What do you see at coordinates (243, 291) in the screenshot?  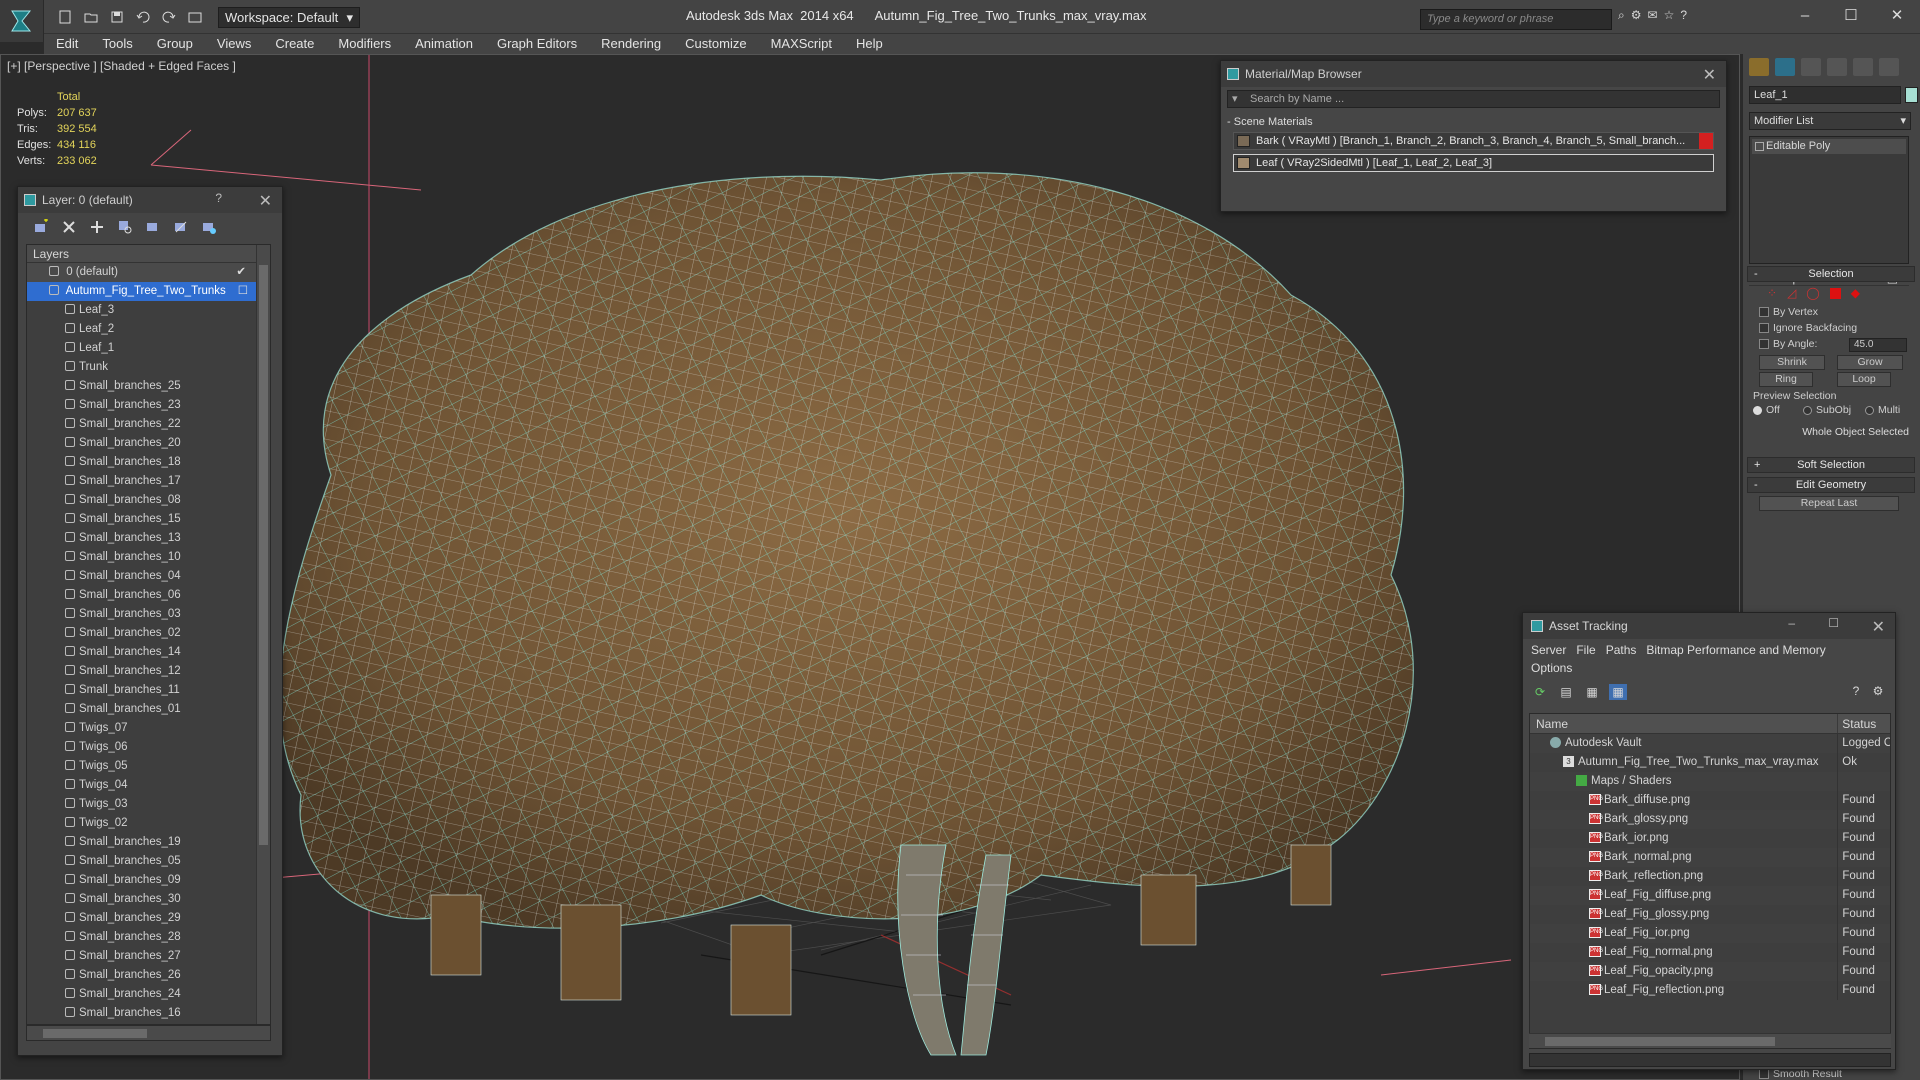 I see `current-layer-box-icon: ☐` at bounding box center [243, 291].